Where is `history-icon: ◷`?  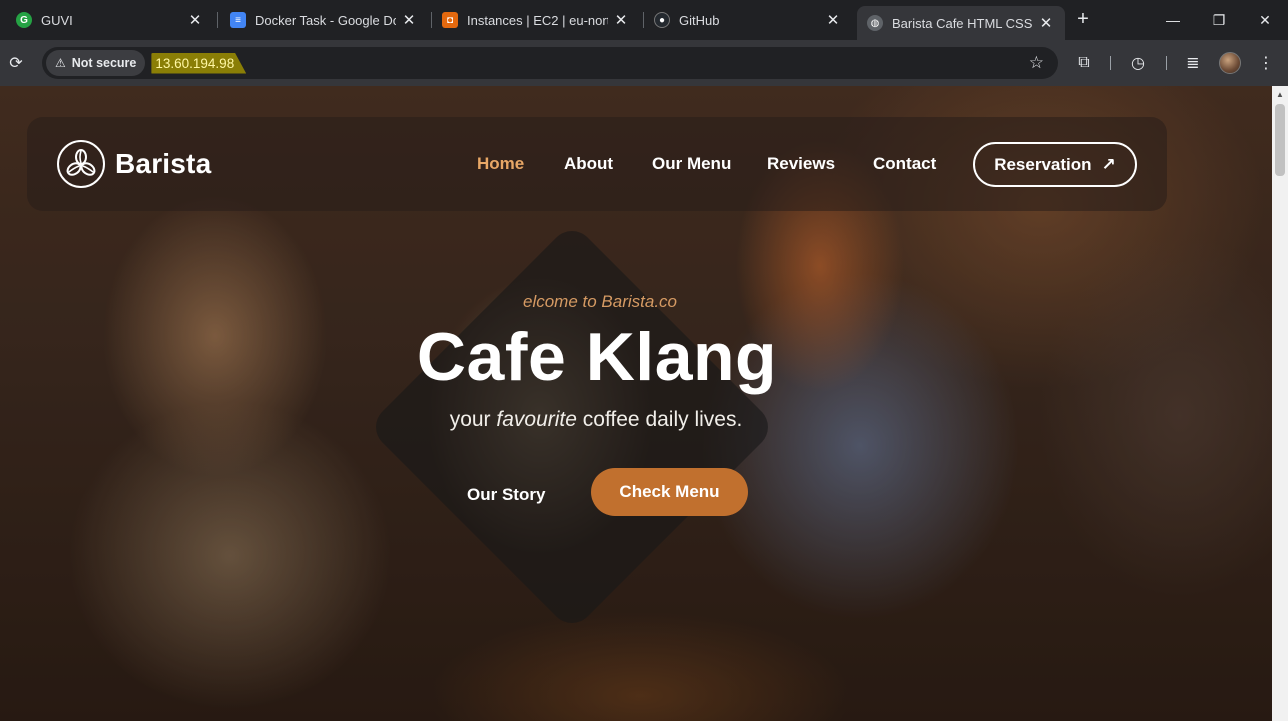
history-icon: ◷ is located at coordinates (1138, 63).